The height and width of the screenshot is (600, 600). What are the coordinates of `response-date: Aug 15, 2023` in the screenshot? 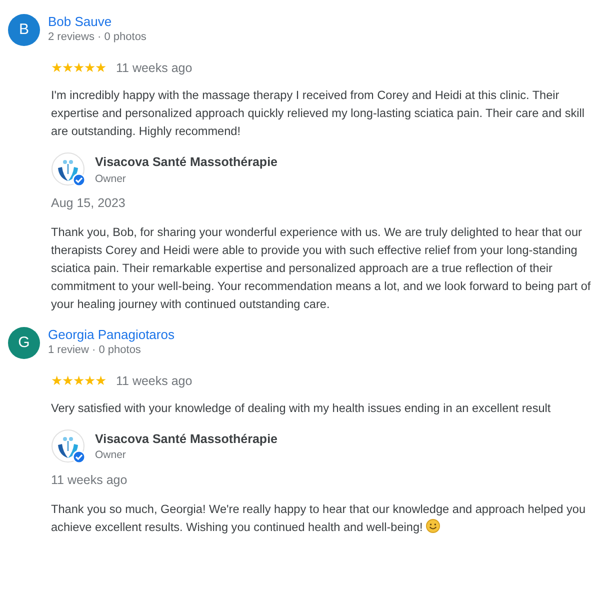 It's located at (88, 203).